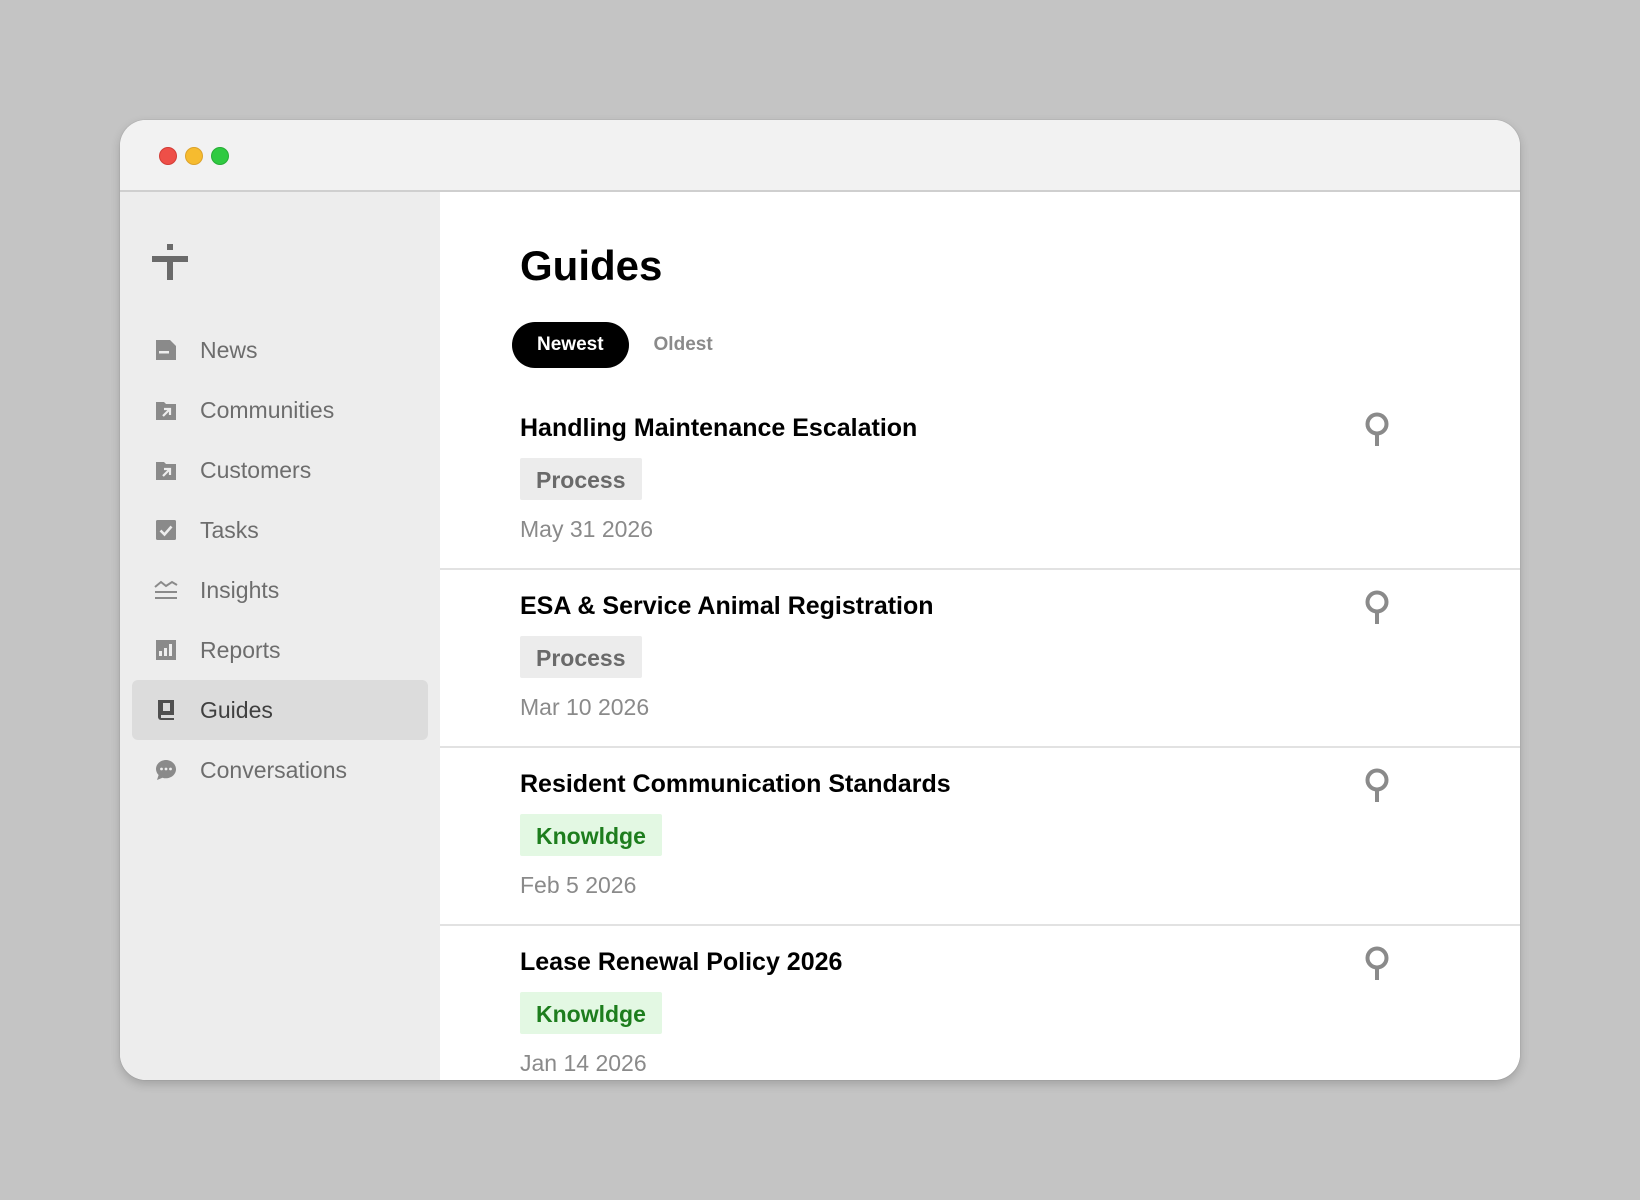  I want to click on guide-date: Jan 14 2026, so click(583, 1063).